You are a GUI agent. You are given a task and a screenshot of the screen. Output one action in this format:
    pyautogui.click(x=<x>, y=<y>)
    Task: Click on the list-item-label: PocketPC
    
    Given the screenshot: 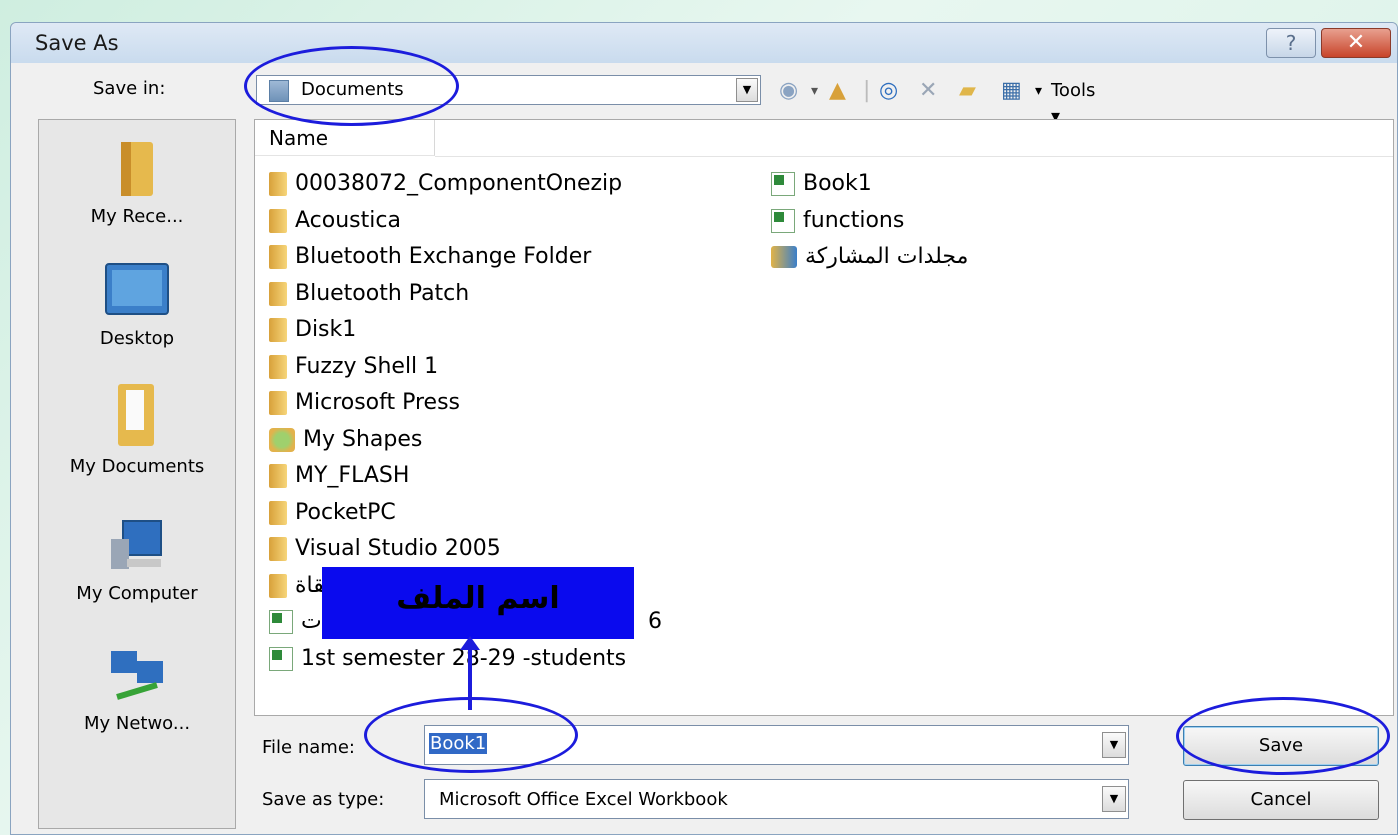 What is the action you would take?
    pyautogui.click(x=345, y=512)
    